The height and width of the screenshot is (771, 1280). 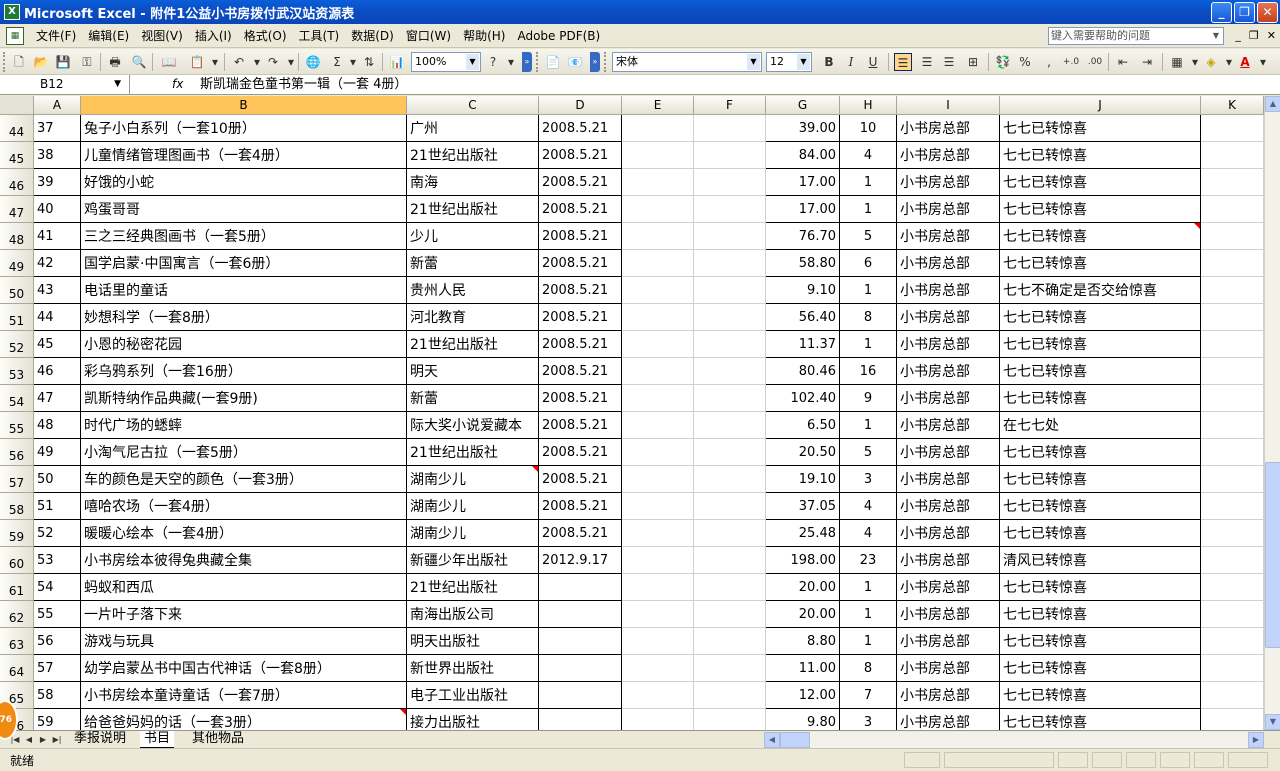 What do you see at coordinates (1014, 740) in the screenshot?
I see `horizontal-scrollbar: ◀ ▶` at bounding box center [1014, 740].